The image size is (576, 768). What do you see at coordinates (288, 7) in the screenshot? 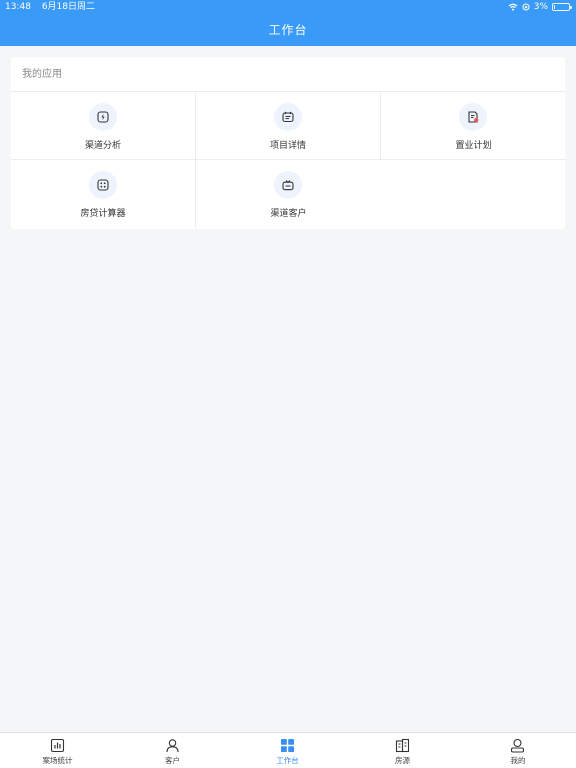
I see `status-bar: 13:48 6月18日周二 3%` at bounding box center [288, 7].